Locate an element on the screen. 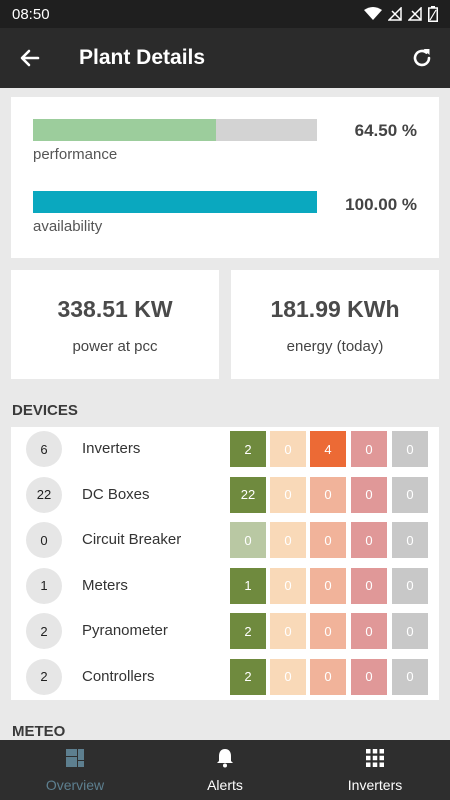 Image resolution: width=450 pixels, height=800 pixels. status-cell-ok: 22 is located at coordinates (248, 494).